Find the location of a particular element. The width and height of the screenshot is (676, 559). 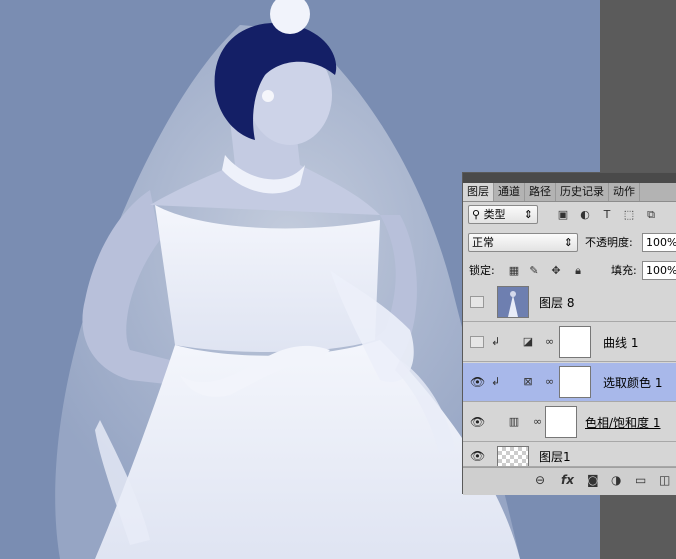

tab-paths: 路径 is located at coordinates (540, 192).